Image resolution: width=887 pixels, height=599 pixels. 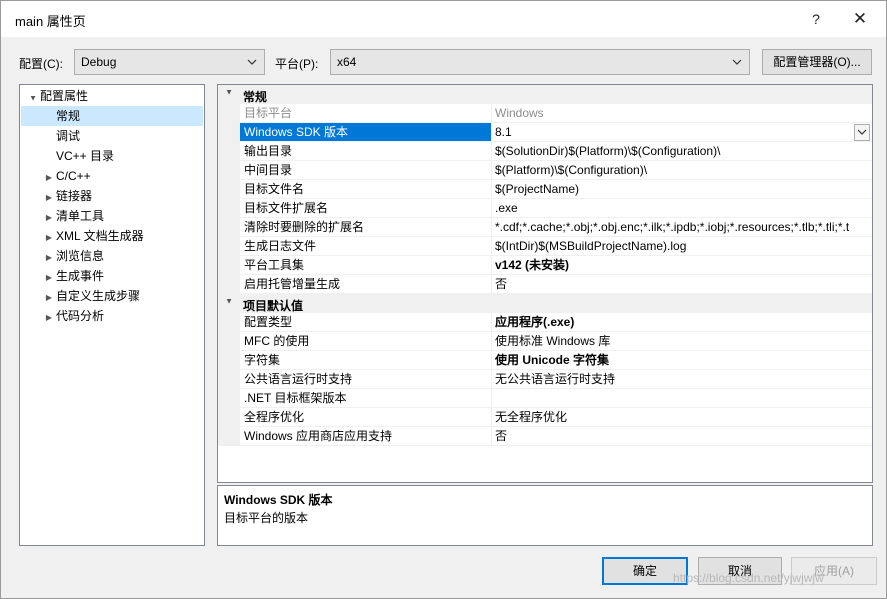 I want to click on help-button: ?, so click(x=816, y=19).